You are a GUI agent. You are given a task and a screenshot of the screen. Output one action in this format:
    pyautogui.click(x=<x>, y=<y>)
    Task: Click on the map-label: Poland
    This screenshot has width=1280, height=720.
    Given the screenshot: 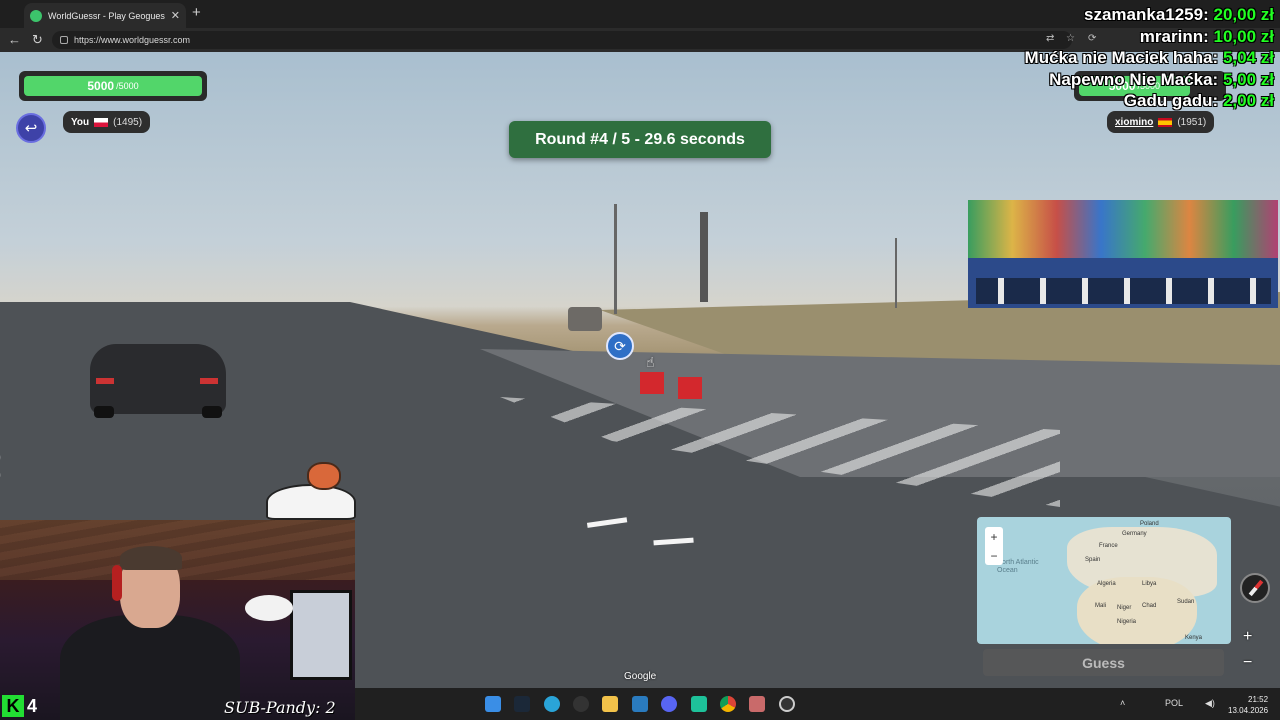 What is the action you would take?
    pyautogui.click(x=1149, y=524)
    